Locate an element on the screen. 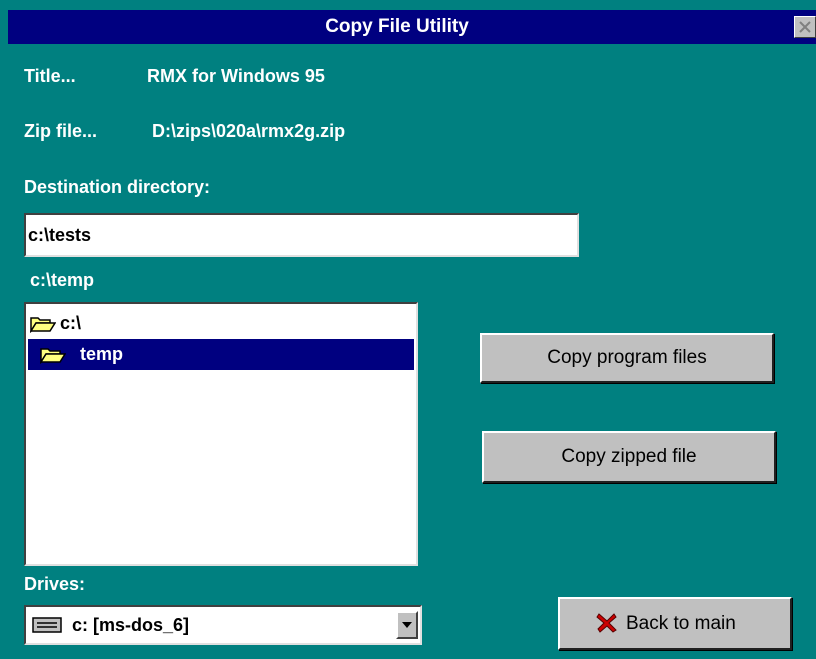 This screenshot has height=659, width=816. directory-item-label: temp is located at coordinates (102, 354).